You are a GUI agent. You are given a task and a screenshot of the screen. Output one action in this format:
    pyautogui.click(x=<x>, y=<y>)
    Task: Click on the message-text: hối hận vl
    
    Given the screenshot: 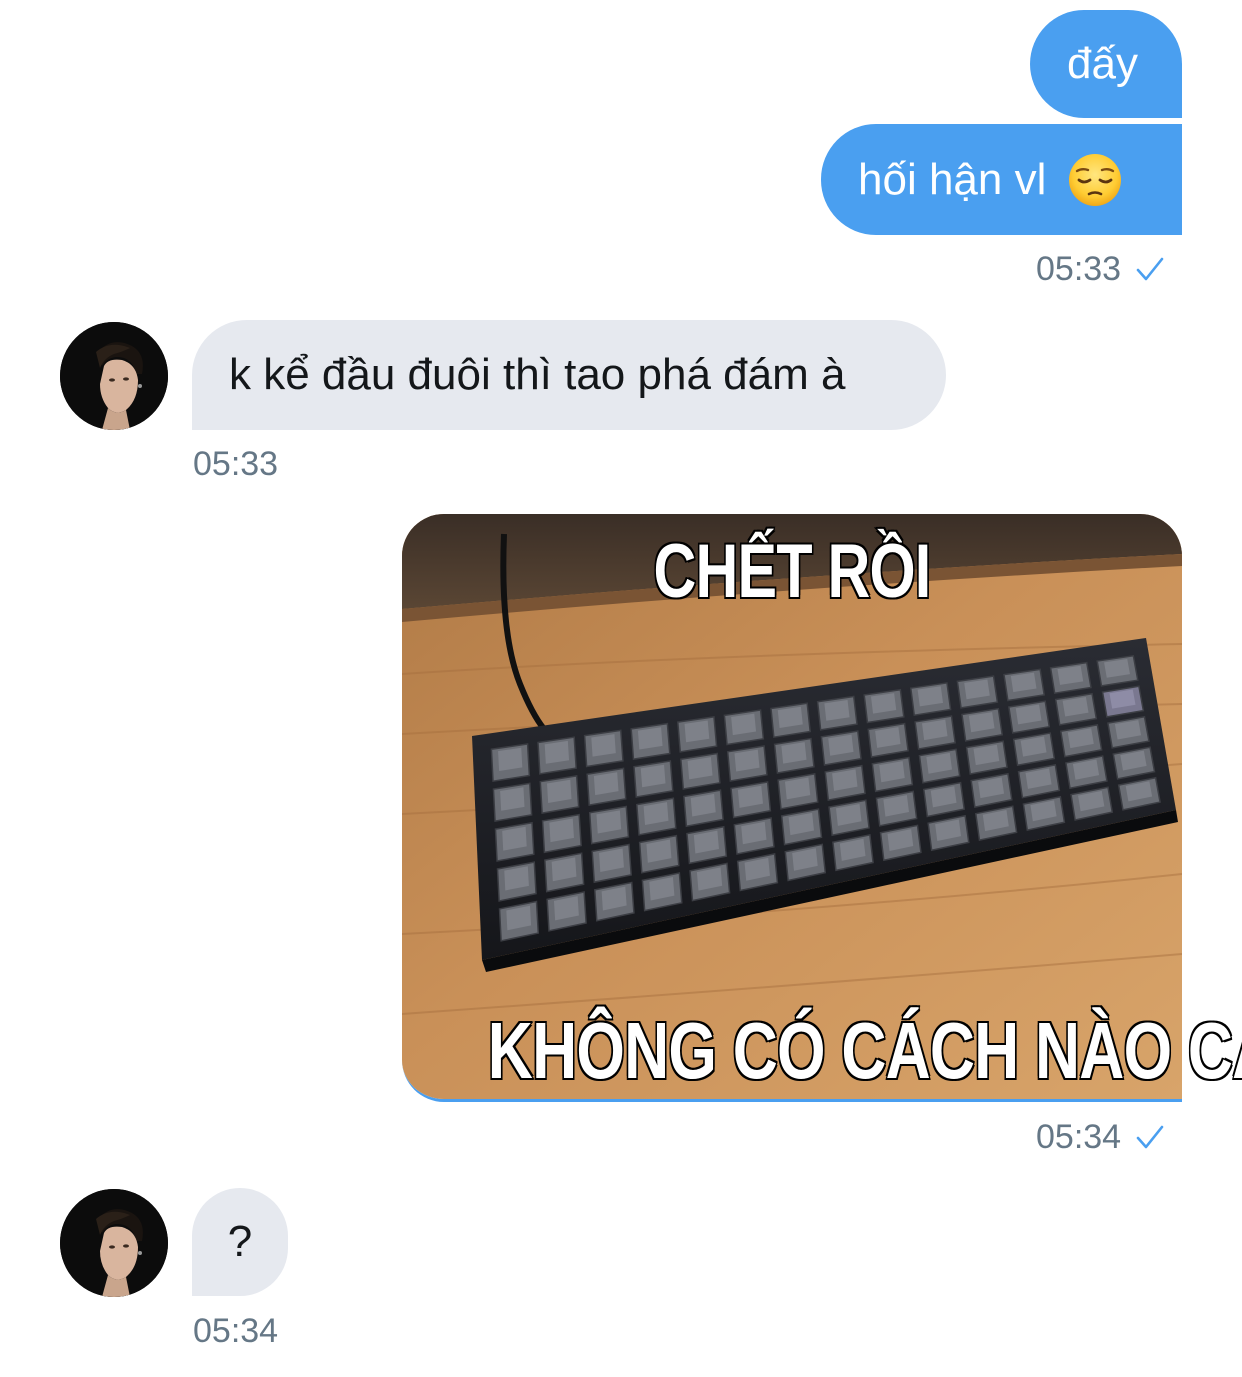 What is the action you would take?
    pyautogui.click(x=952, y=179)
    